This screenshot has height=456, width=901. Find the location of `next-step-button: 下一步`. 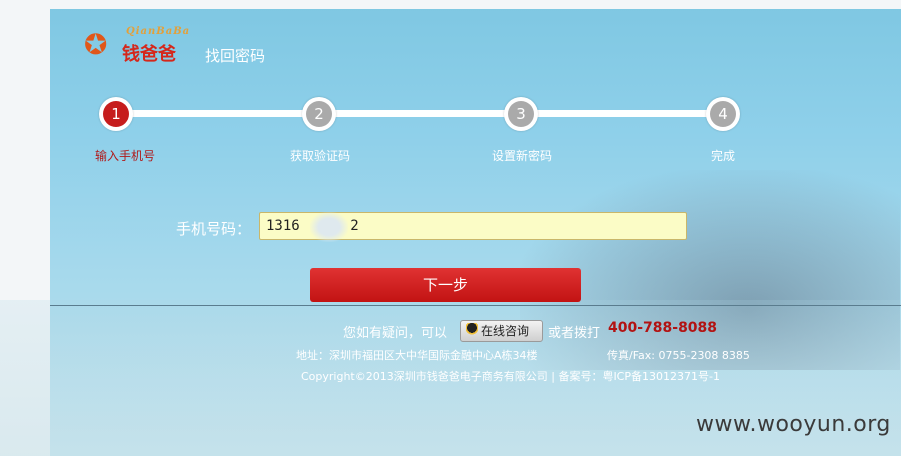

next-step-button: 下一步 is located at coordinates (445, 285).